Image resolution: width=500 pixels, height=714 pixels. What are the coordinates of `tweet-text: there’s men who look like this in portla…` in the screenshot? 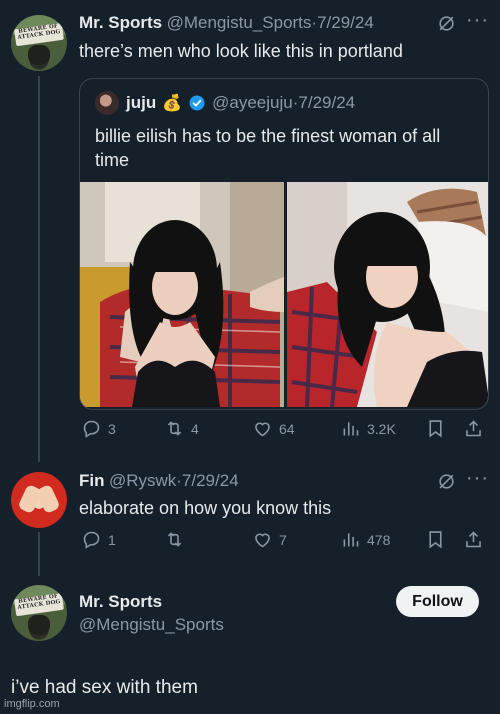 It's located at (241, 51).